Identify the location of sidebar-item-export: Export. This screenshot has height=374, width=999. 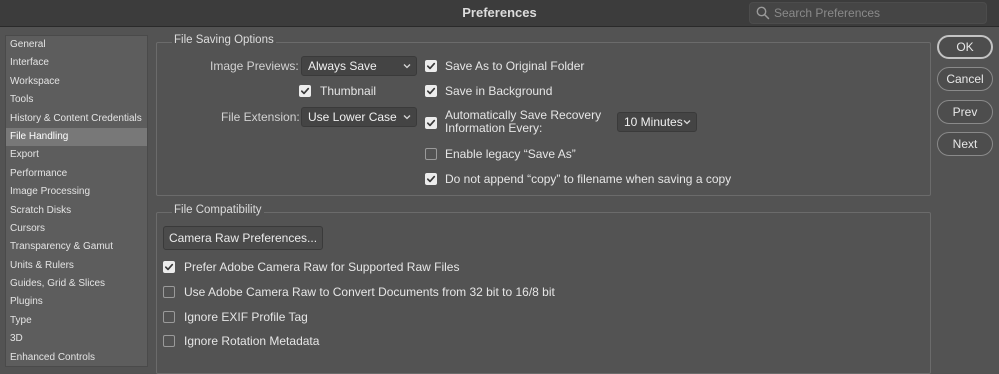
(76, 155).